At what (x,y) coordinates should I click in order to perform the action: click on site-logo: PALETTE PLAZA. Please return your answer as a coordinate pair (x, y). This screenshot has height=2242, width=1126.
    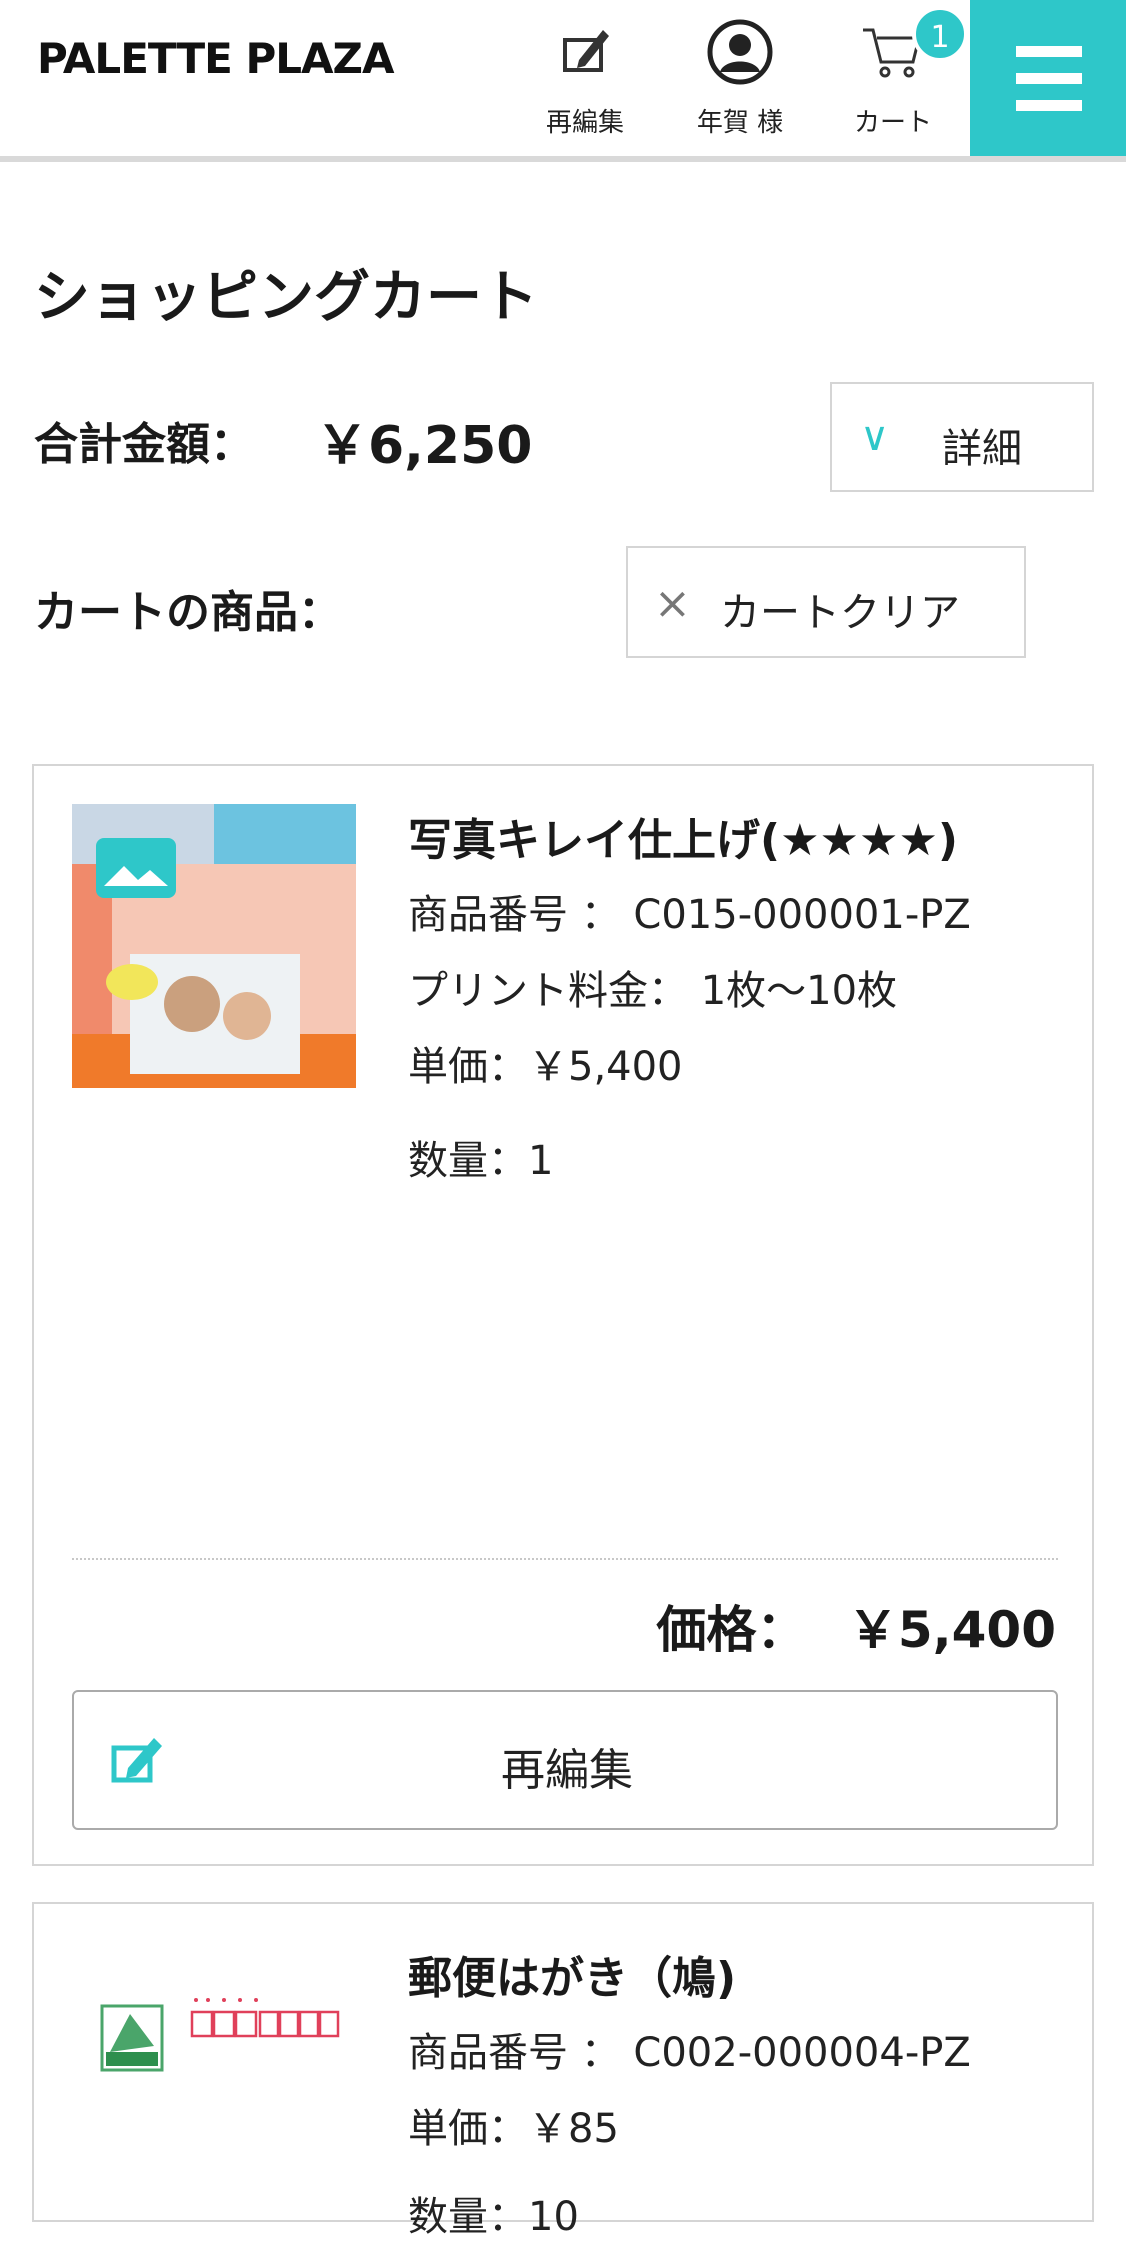
    Looking at the image, I should click on (215, 58).